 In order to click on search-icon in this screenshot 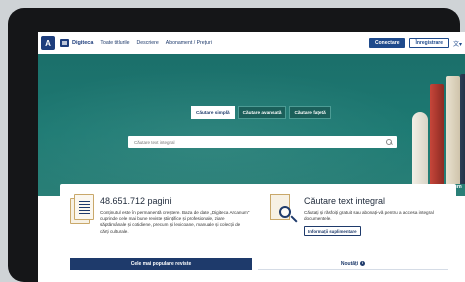, I will do `click(389, 142)`.